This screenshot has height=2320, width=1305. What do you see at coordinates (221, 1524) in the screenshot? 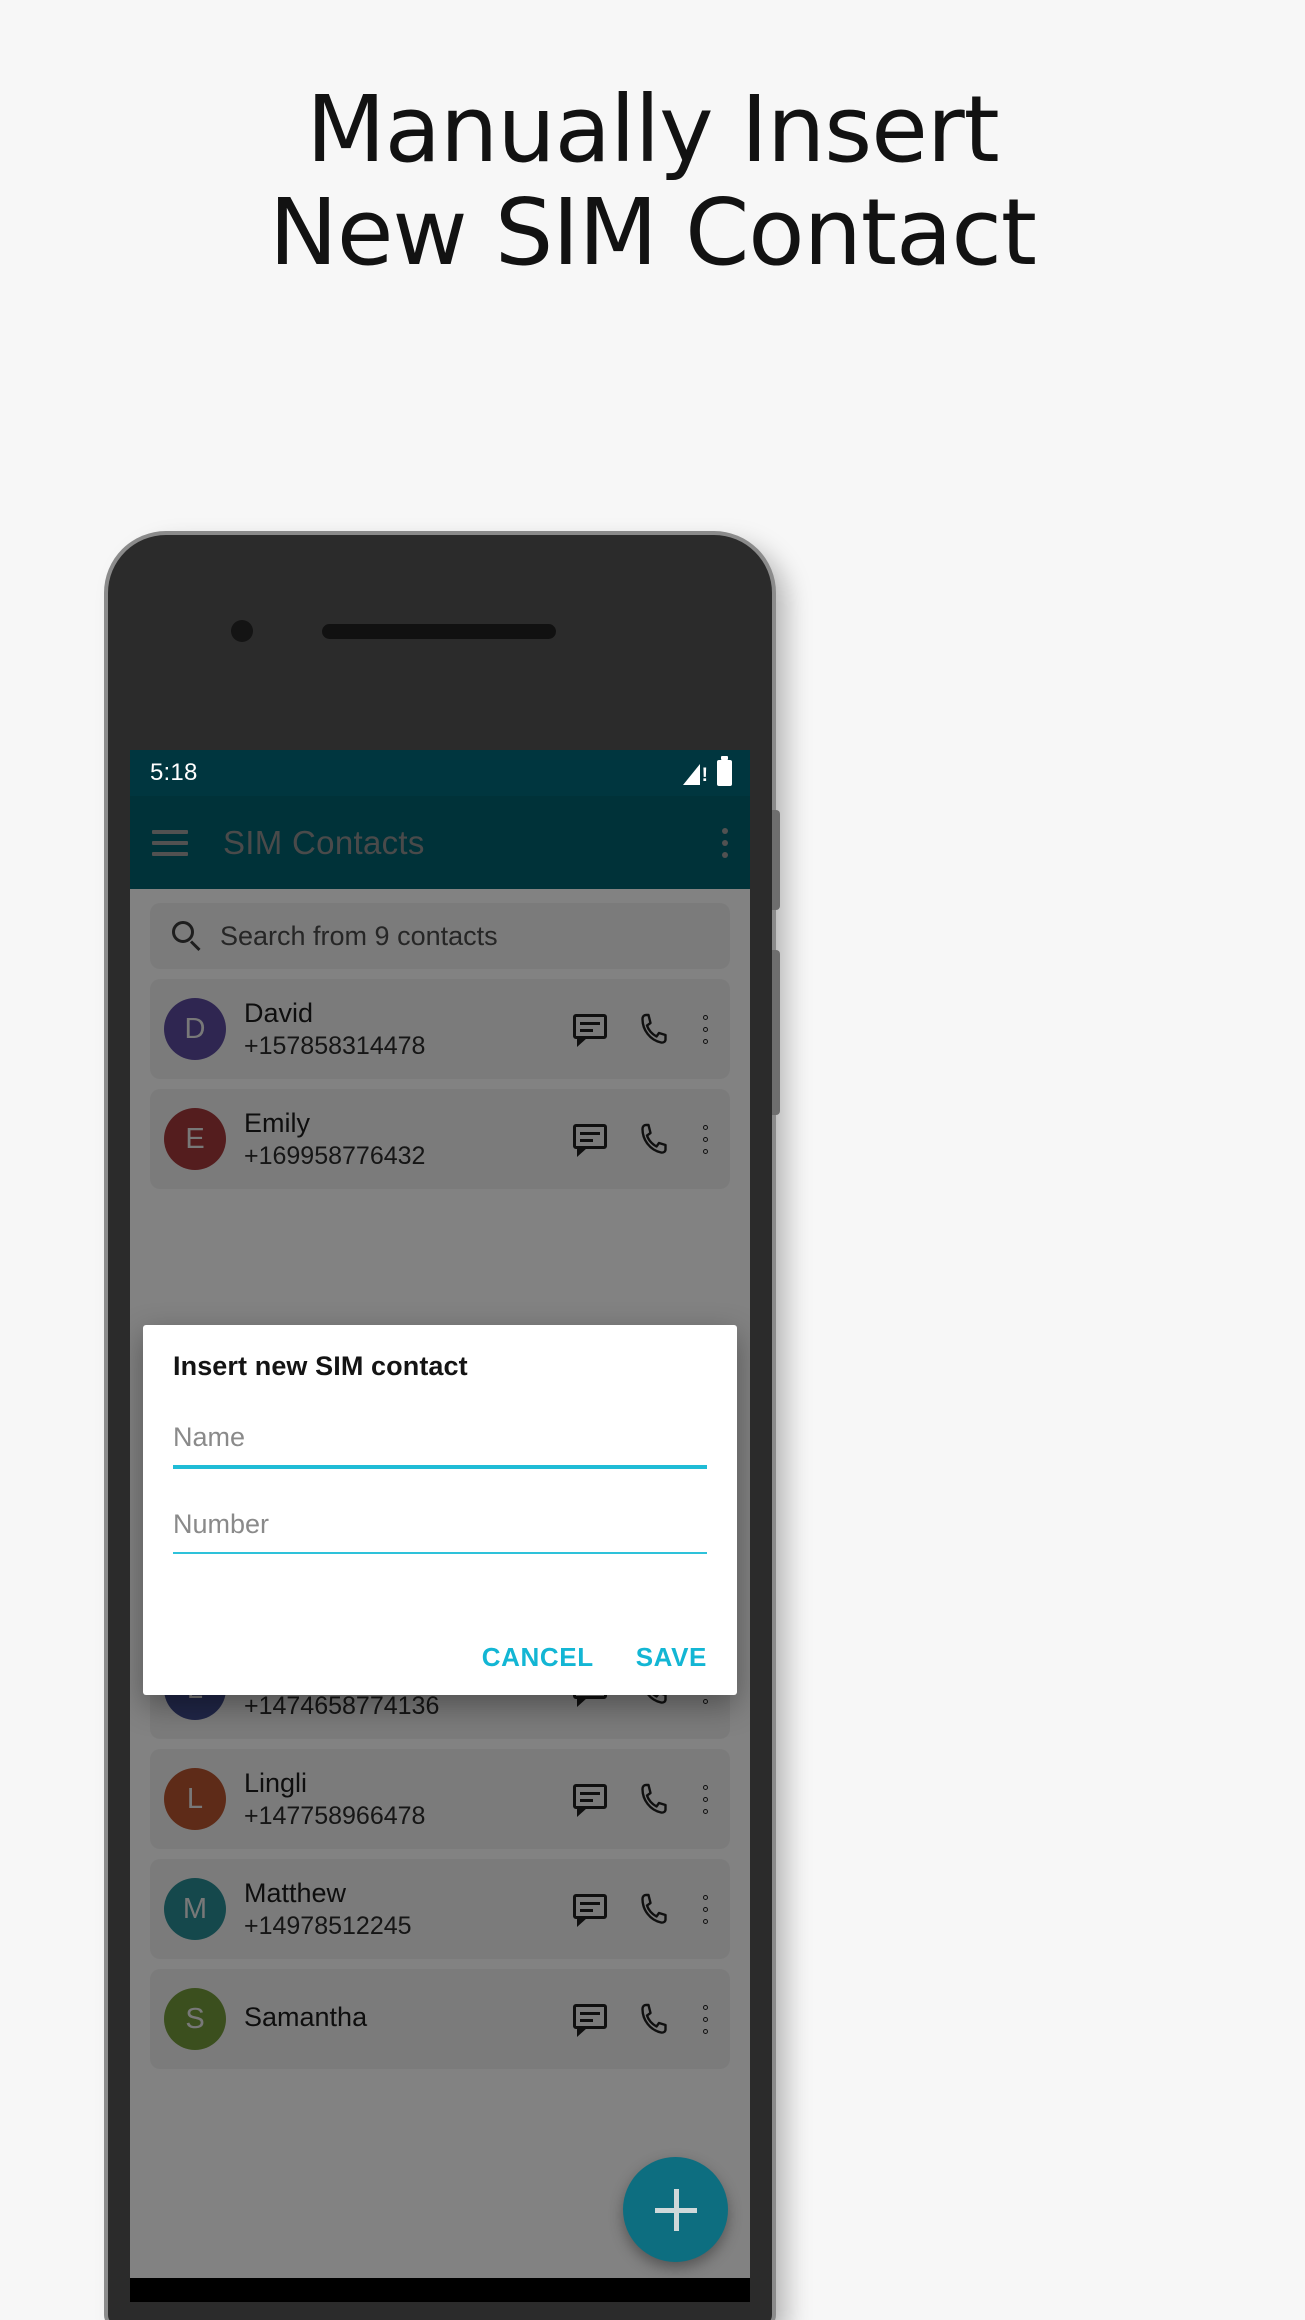
I see `number-field-label: Number` at bounding box center [221, 1524].